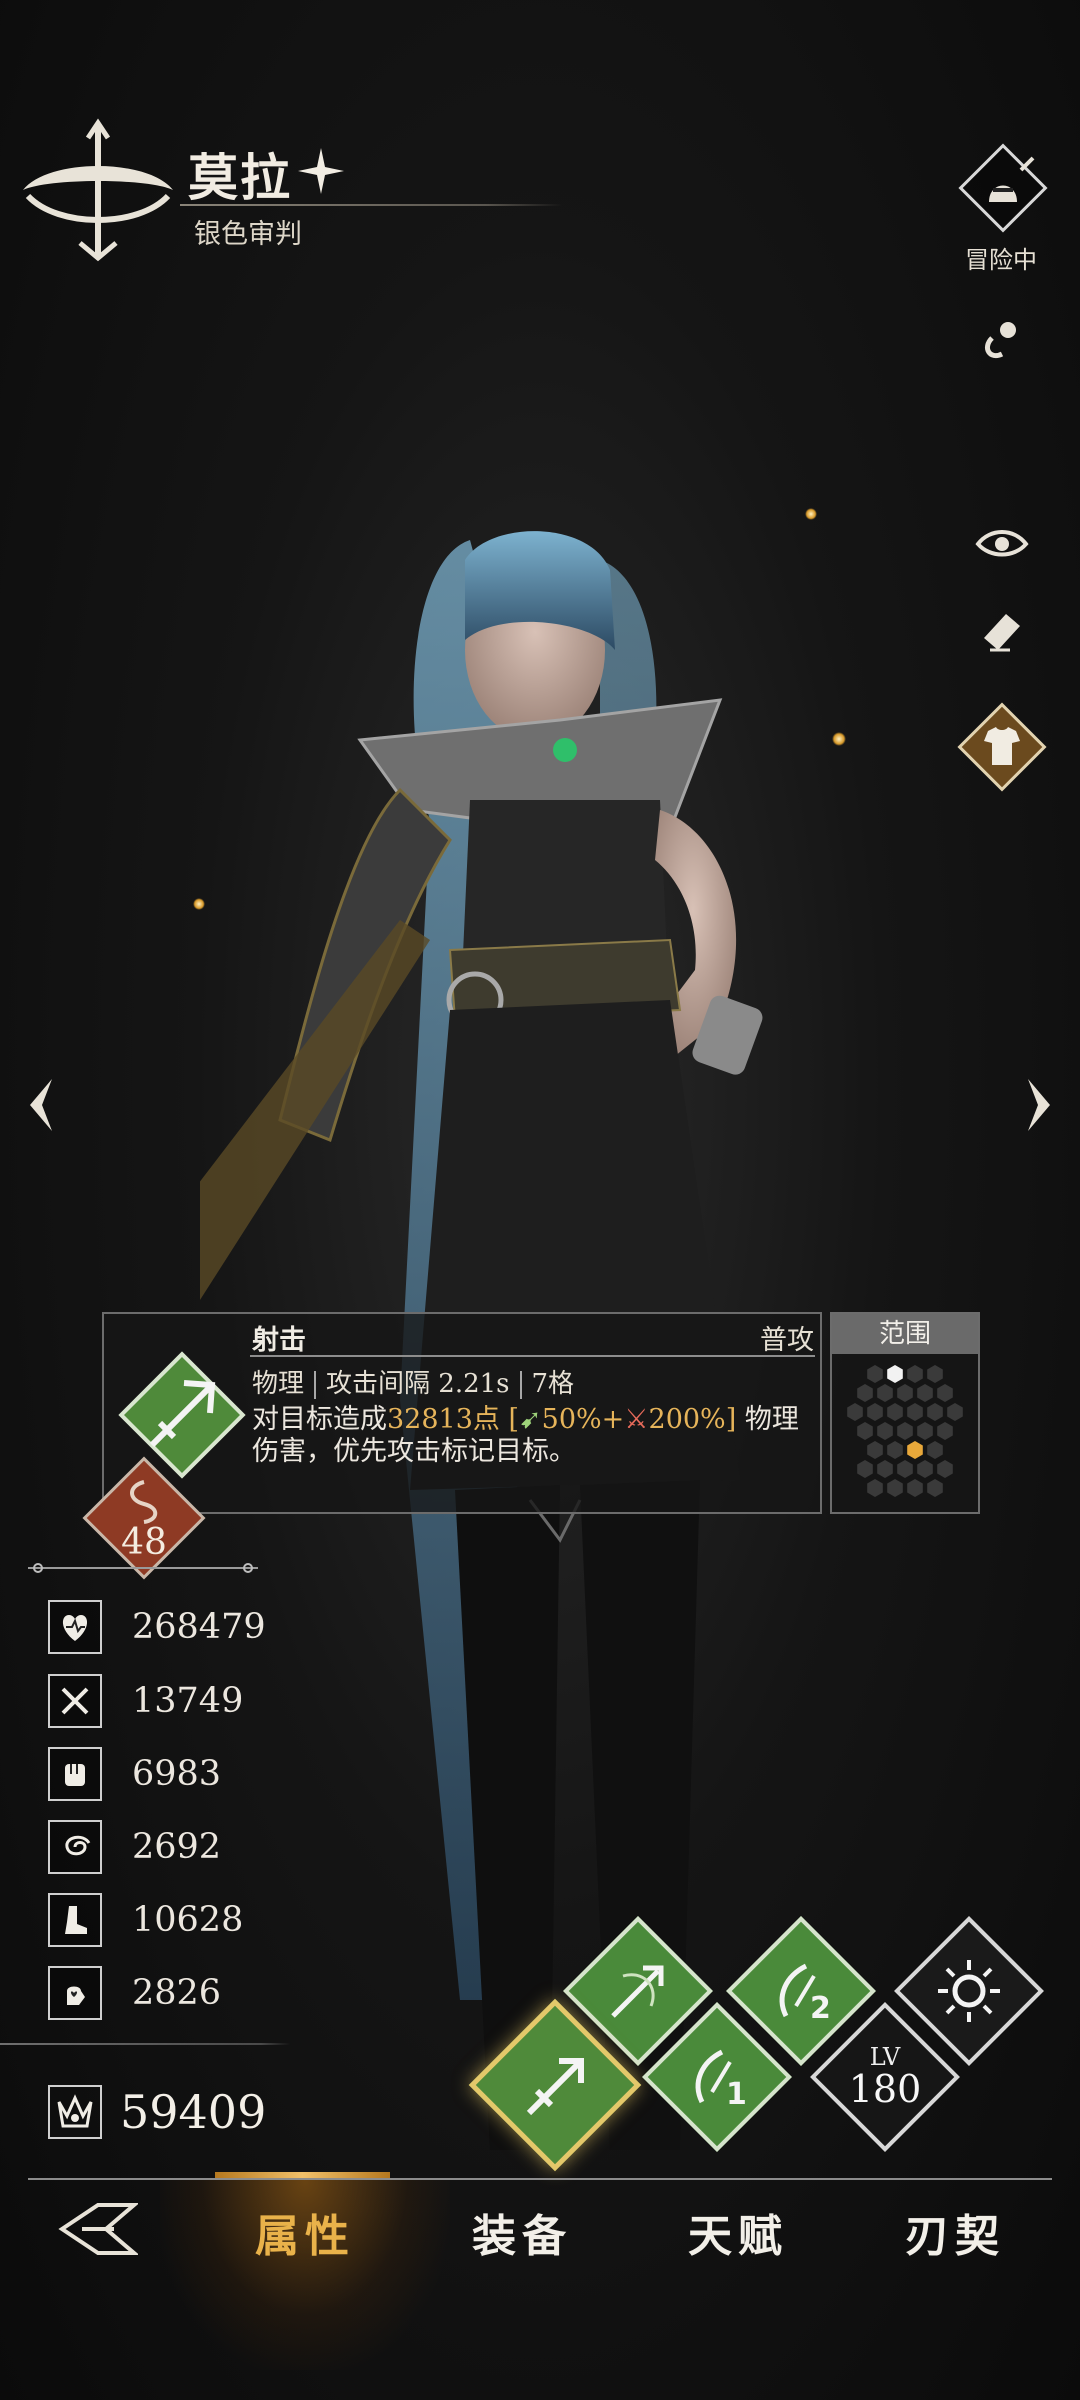 The width and height of the screenshot is (1080, 2400). What do you see at coordinates (738, 2232) in the screenshot?
I see `tab-talent: 天赋` at bounding box center [738, 2232].